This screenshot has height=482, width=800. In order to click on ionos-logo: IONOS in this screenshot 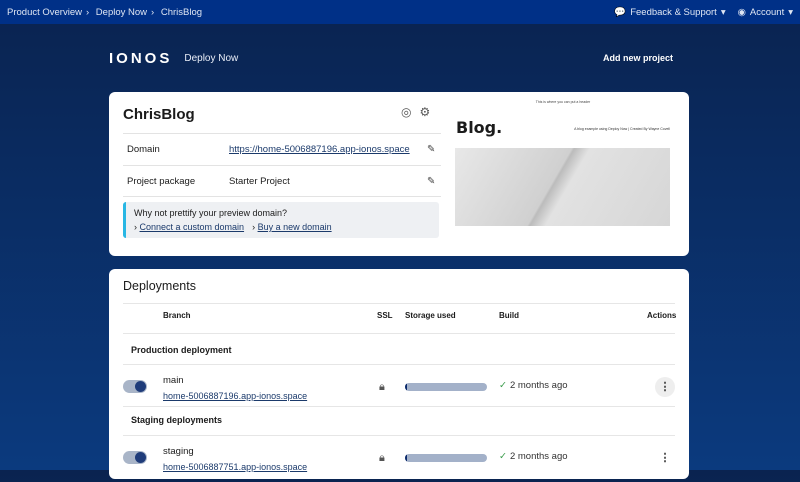, I will do `click(140, 58)`.